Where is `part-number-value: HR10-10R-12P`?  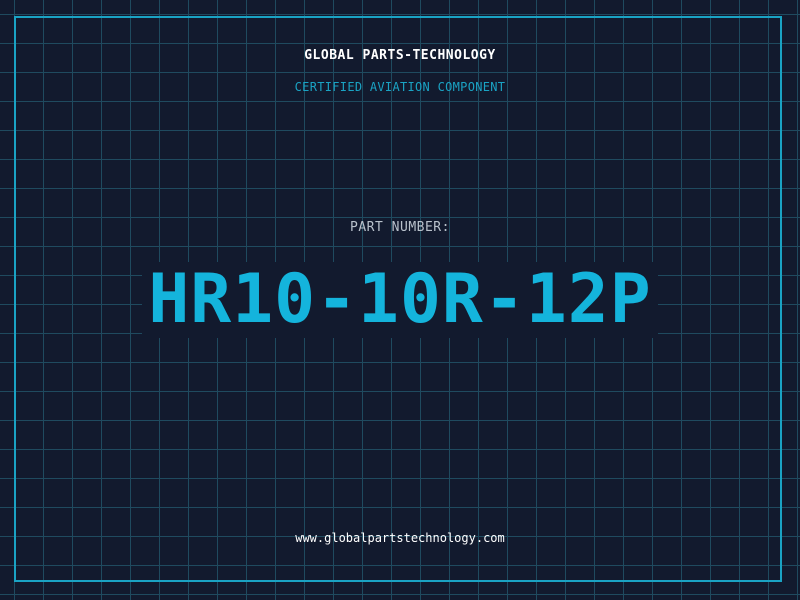
part-number-value: HR10-10R-12P is located at coordinates (400, 300).